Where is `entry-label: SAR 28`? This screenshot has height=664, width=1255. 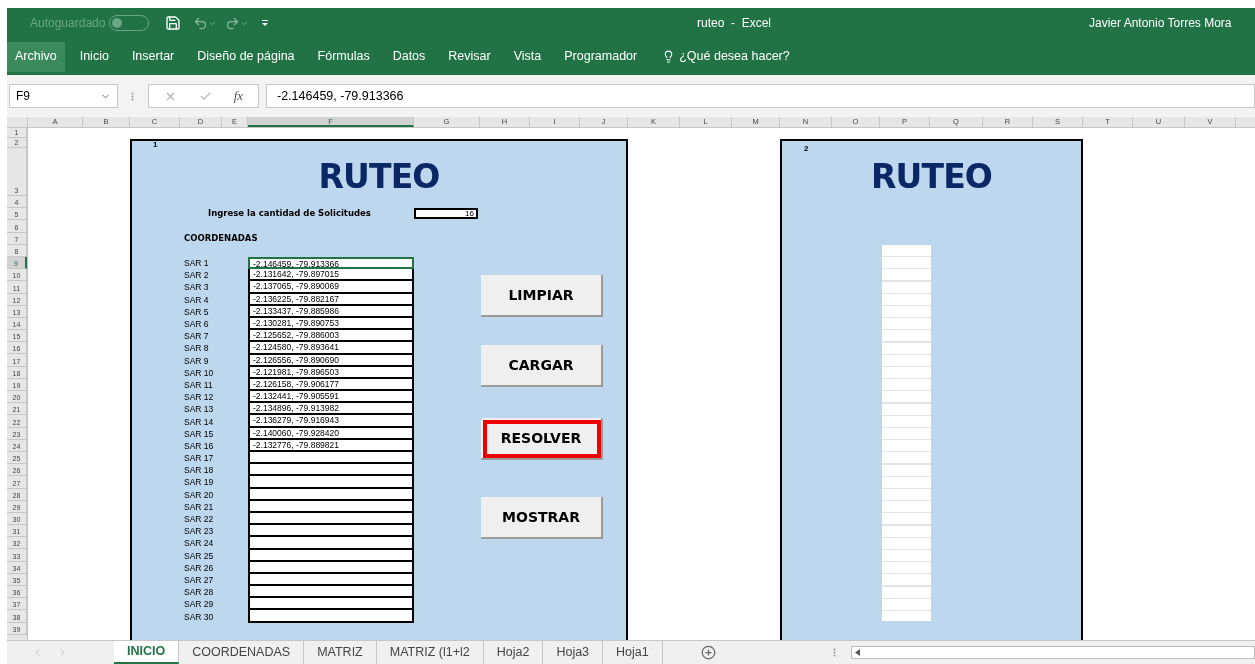
entry-label: SAR 28 is located at coordinates (199, 592).